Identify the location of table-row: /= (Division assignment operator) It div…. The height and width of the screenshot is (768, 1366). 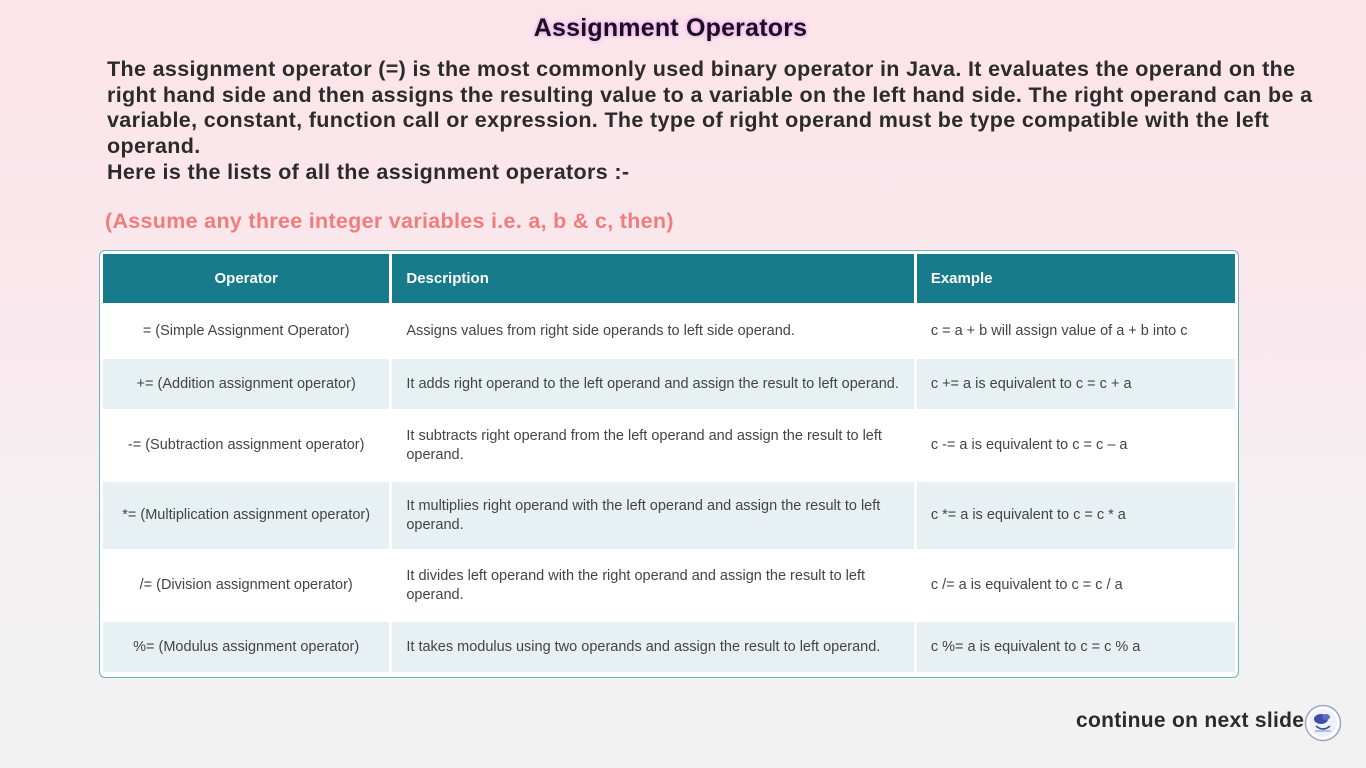
(669, 585).